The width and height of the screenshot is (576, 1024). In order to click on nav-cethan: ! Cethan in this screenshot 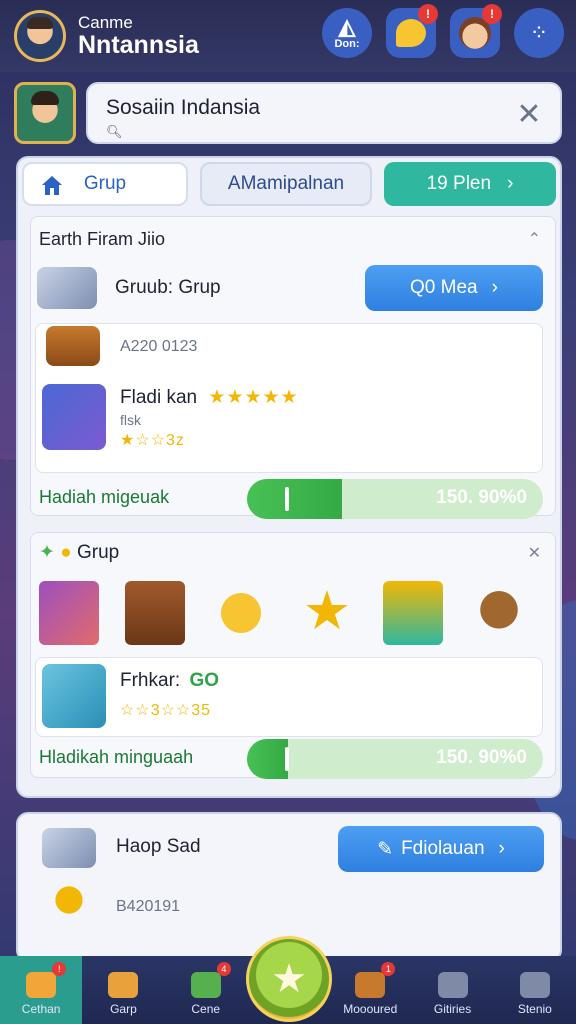, I will do `click(41, 990)`.